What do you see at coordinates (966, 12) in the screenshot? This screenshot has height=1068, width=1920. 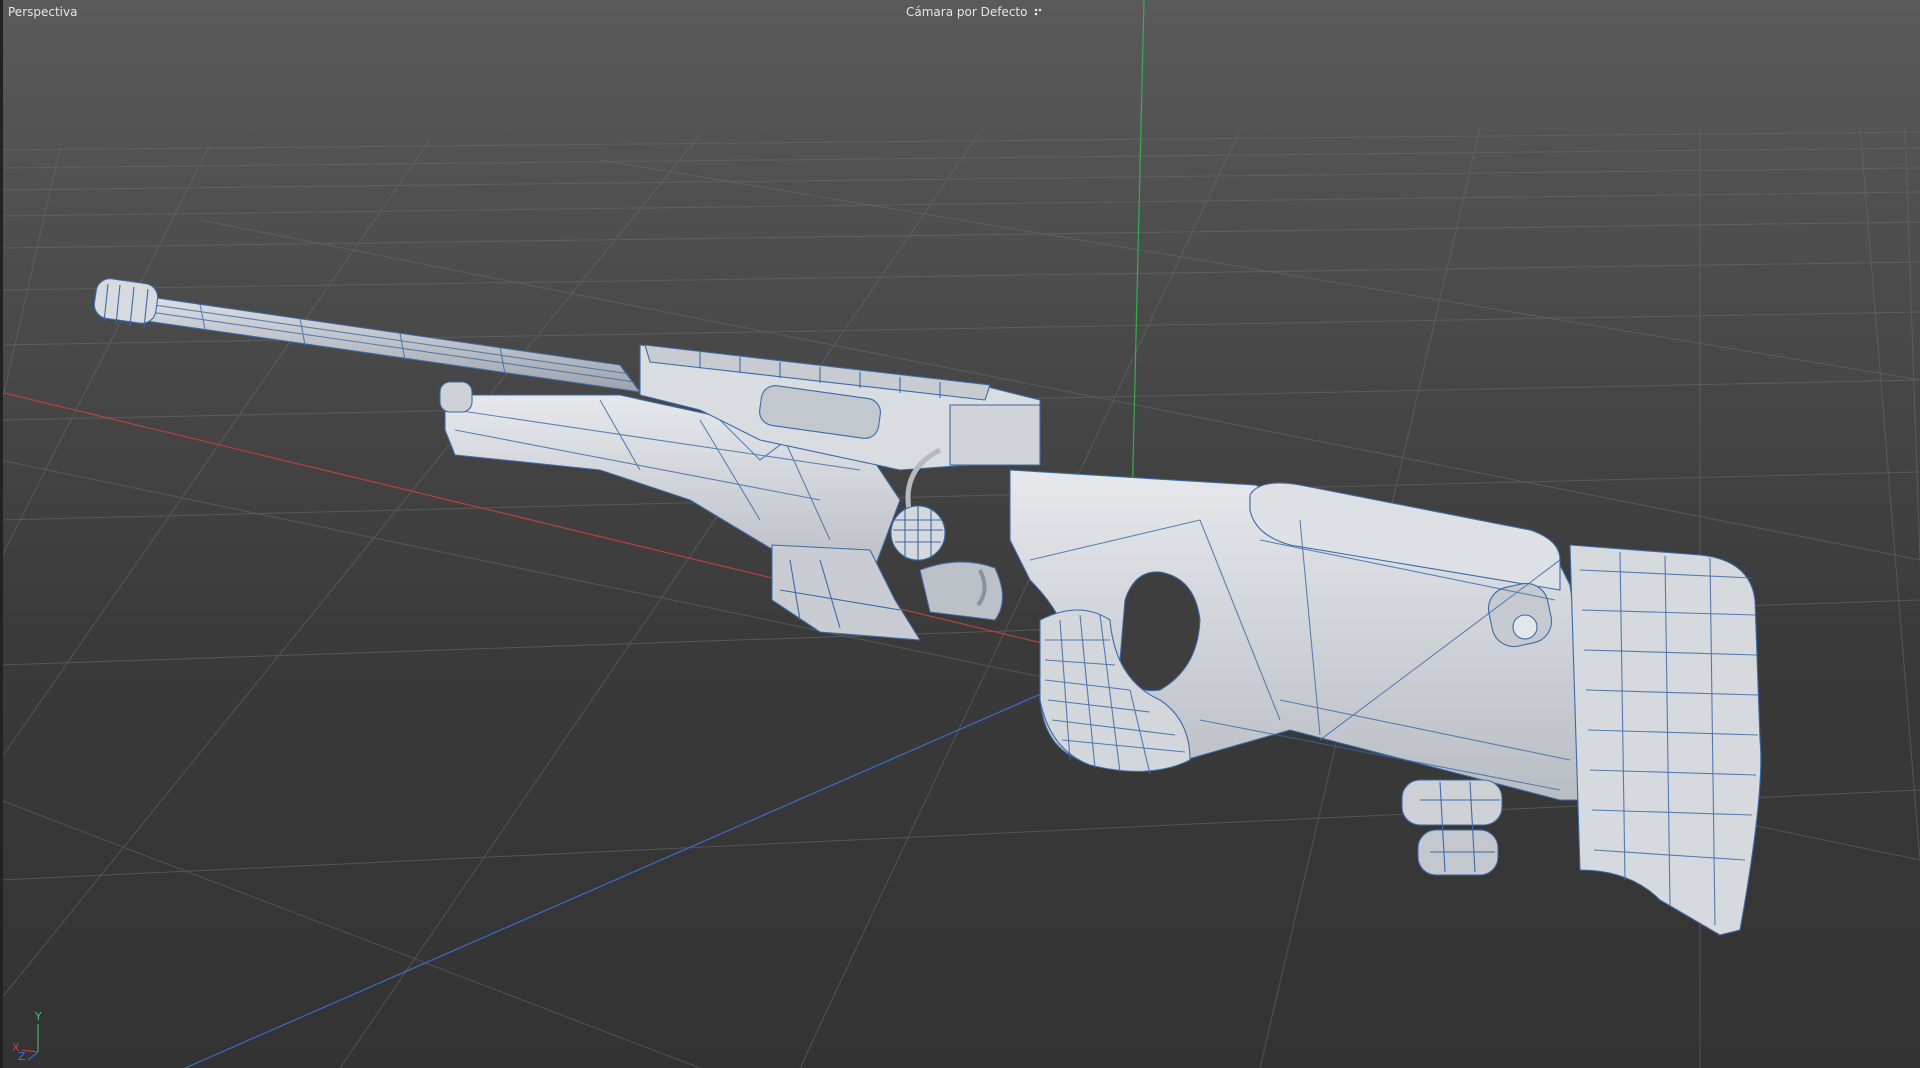 I see `camera-label: Cámara por Defecto` at bounding box center [966, 12].